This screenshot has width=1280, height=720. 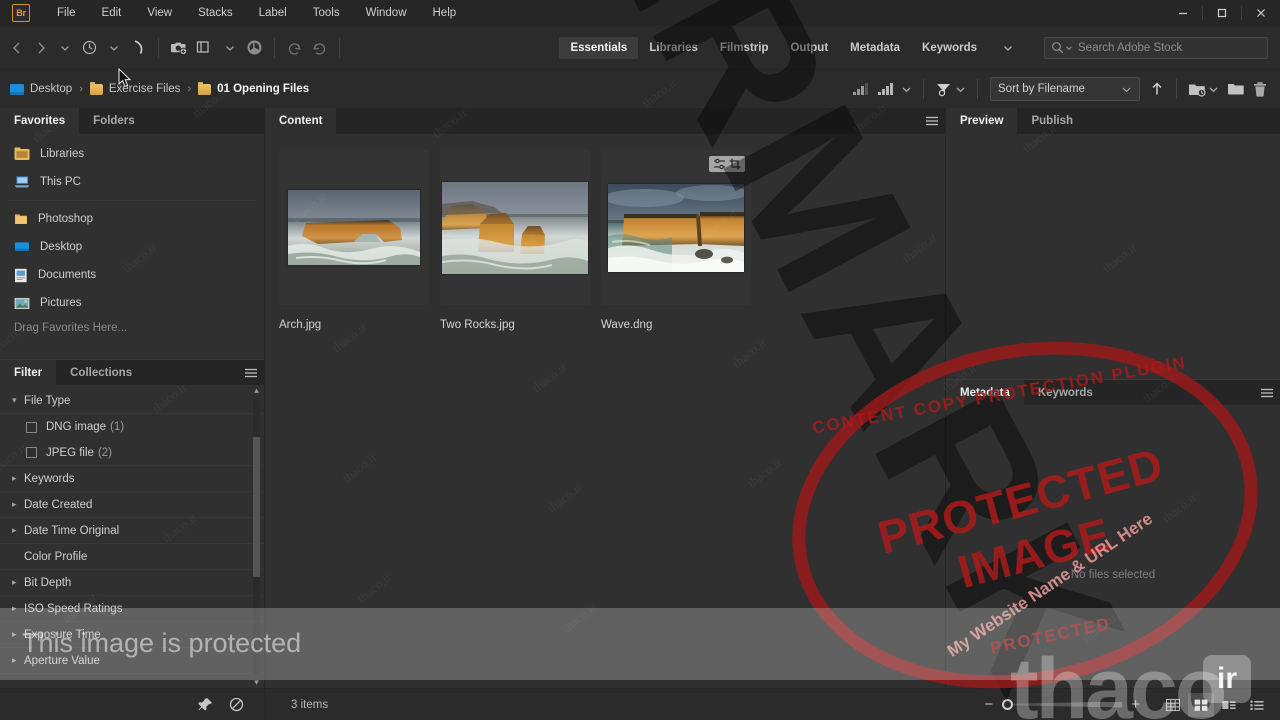 What do you see at coordinates (985, 392) in the screenshot?
I see `tab-metadata: Metadata` at bounding box center [985, 392].